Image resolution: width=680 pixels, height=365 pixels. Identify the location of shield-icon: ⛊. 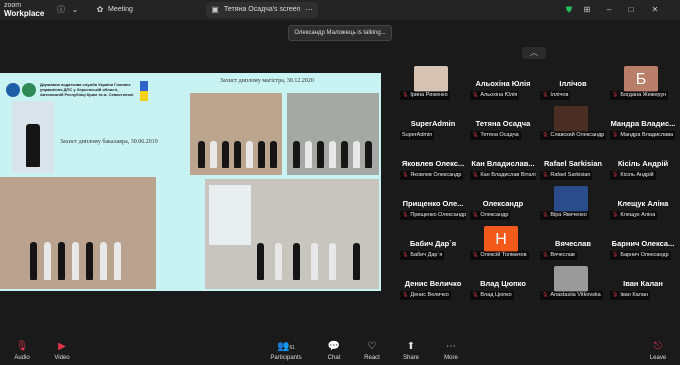
(569, 10).